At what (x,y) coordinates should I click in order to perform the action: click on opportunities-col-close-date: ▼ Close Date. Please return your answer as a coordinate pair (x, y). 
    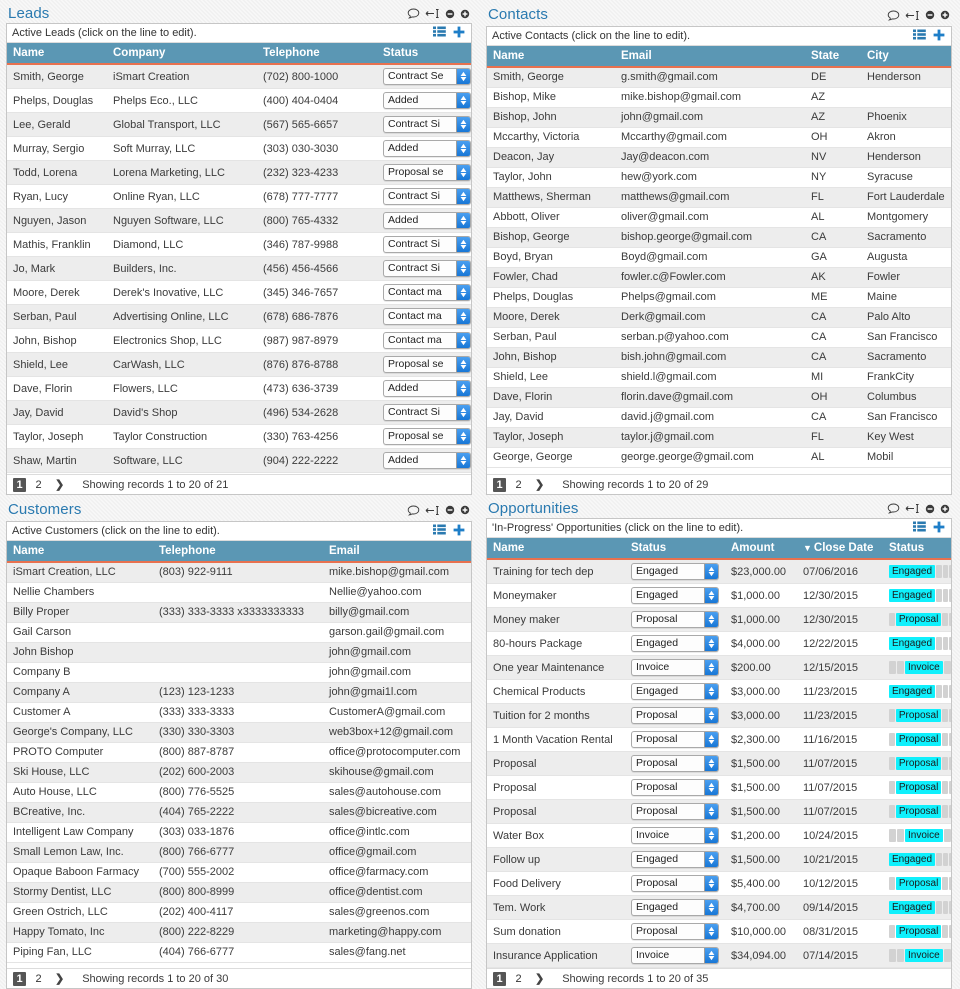
    Looking at the image, I should click on (840, 549).